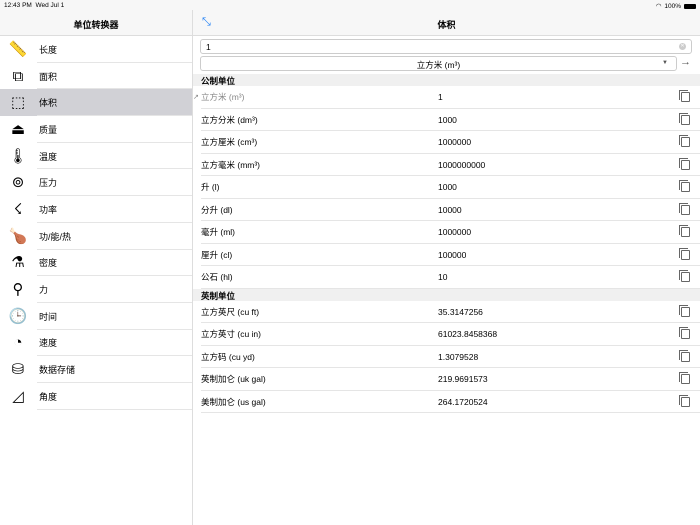  Describe the element at coordinates (50, 5) in the screenshot. I see `status-date: Wed Jul 1` at that location.